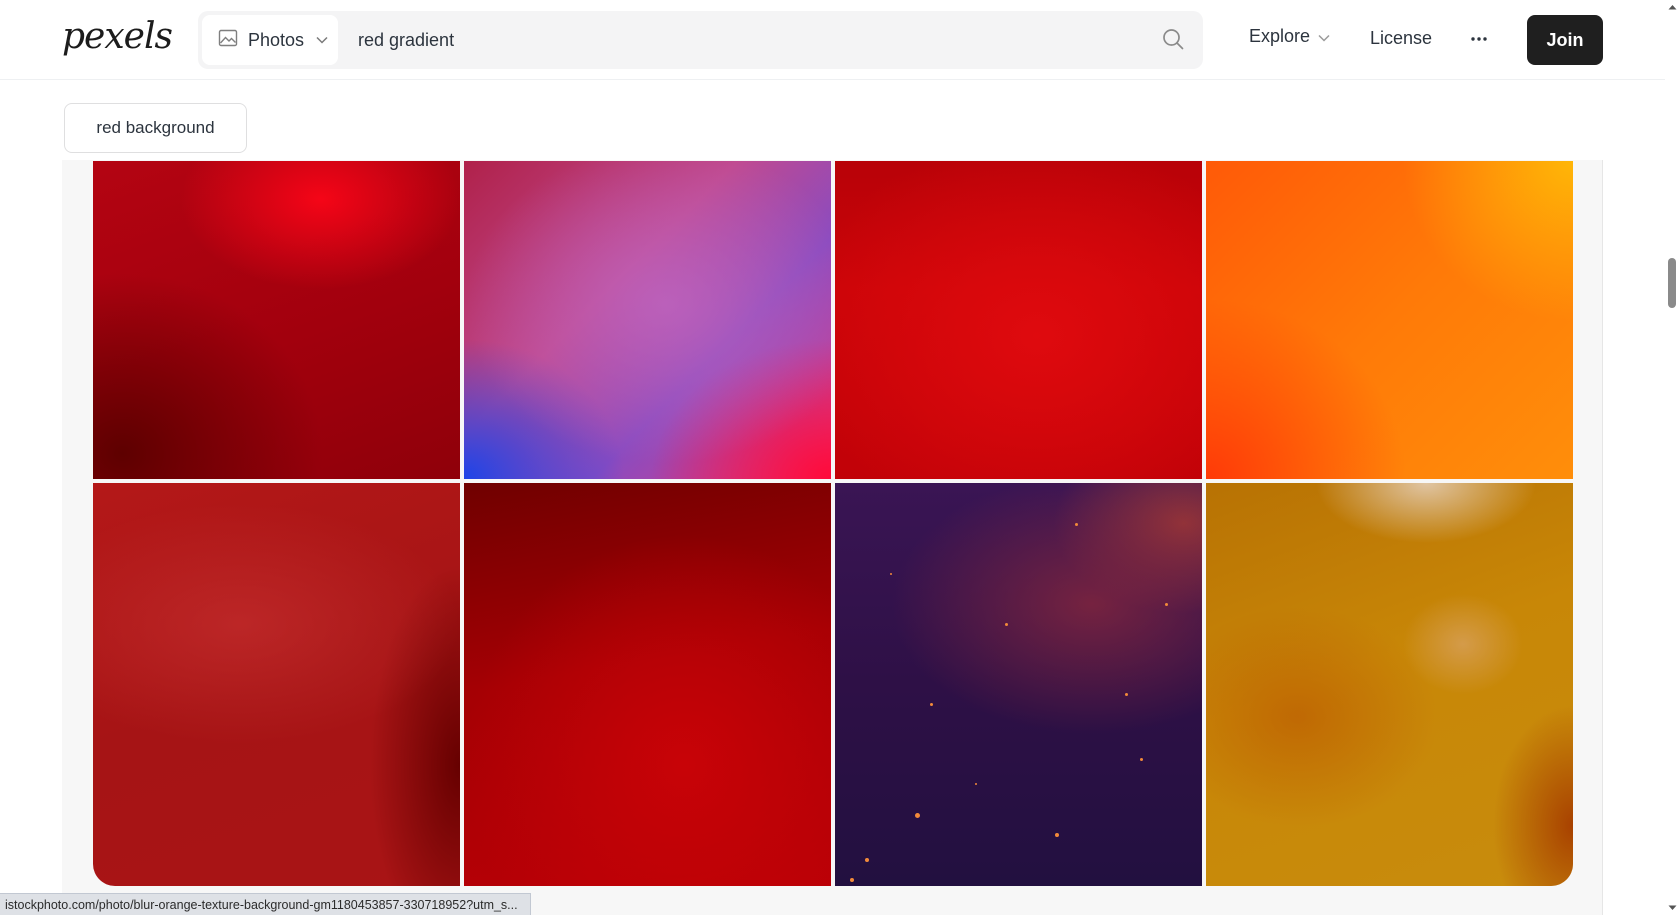 This screenshot has width=1680, height=920. I want to click on related-search-chip: red background, so click(155, 128).